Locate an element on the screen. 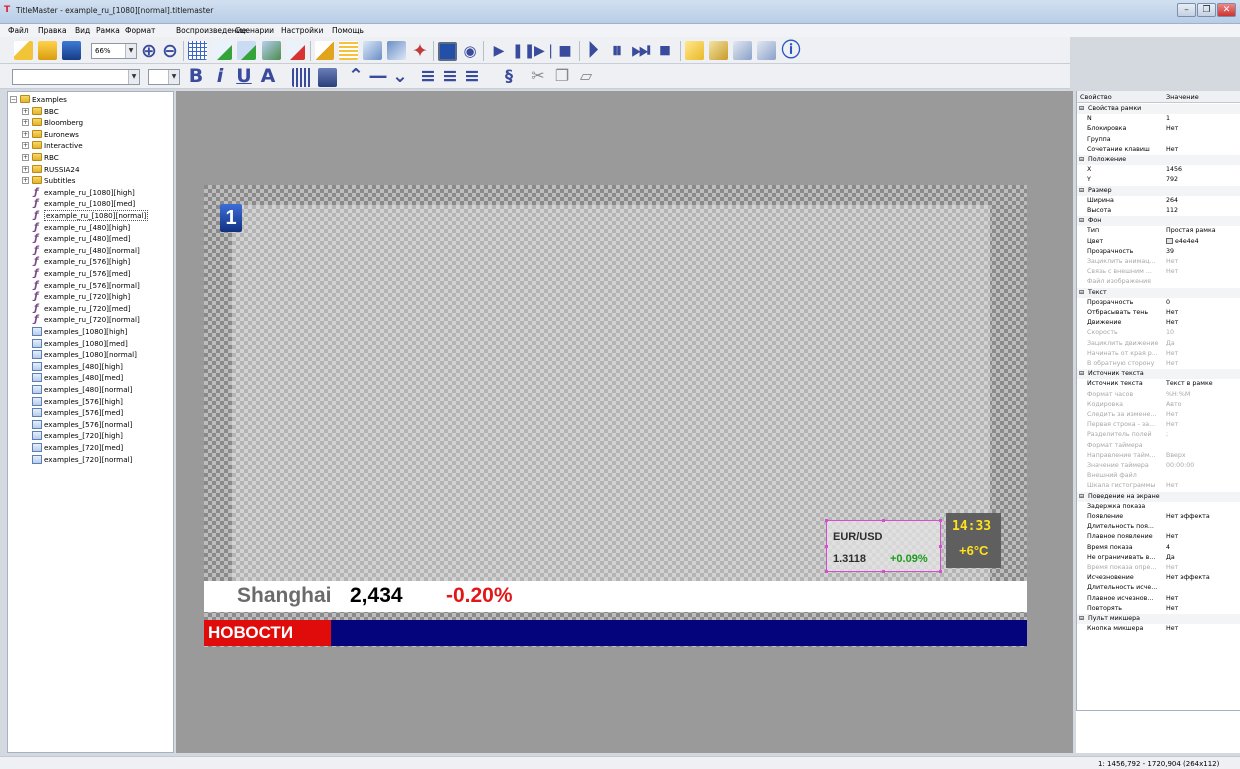 Image resolution: width=1240 pixels, height=769 pixels. property-row: Время показа 4 is located at coordinates (1158, 548).